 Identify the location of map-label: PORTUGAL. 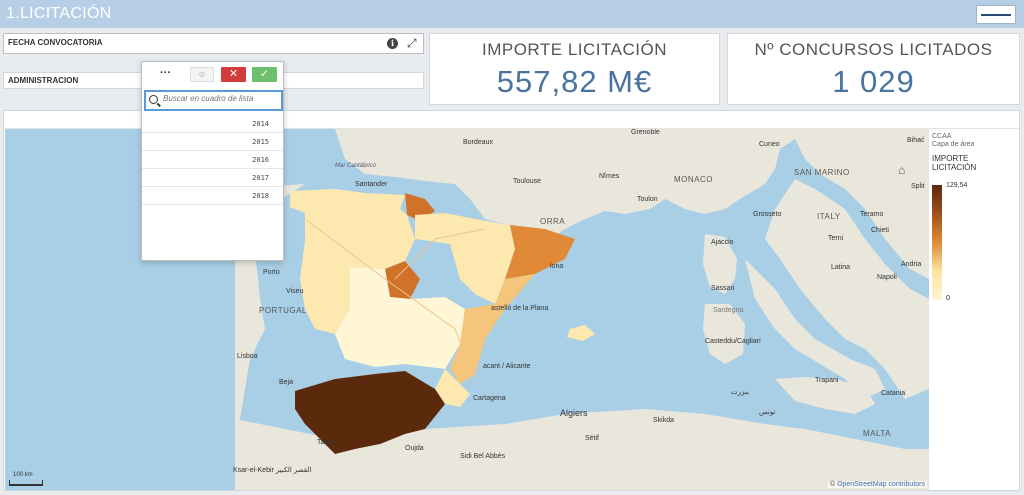
(283, 310).